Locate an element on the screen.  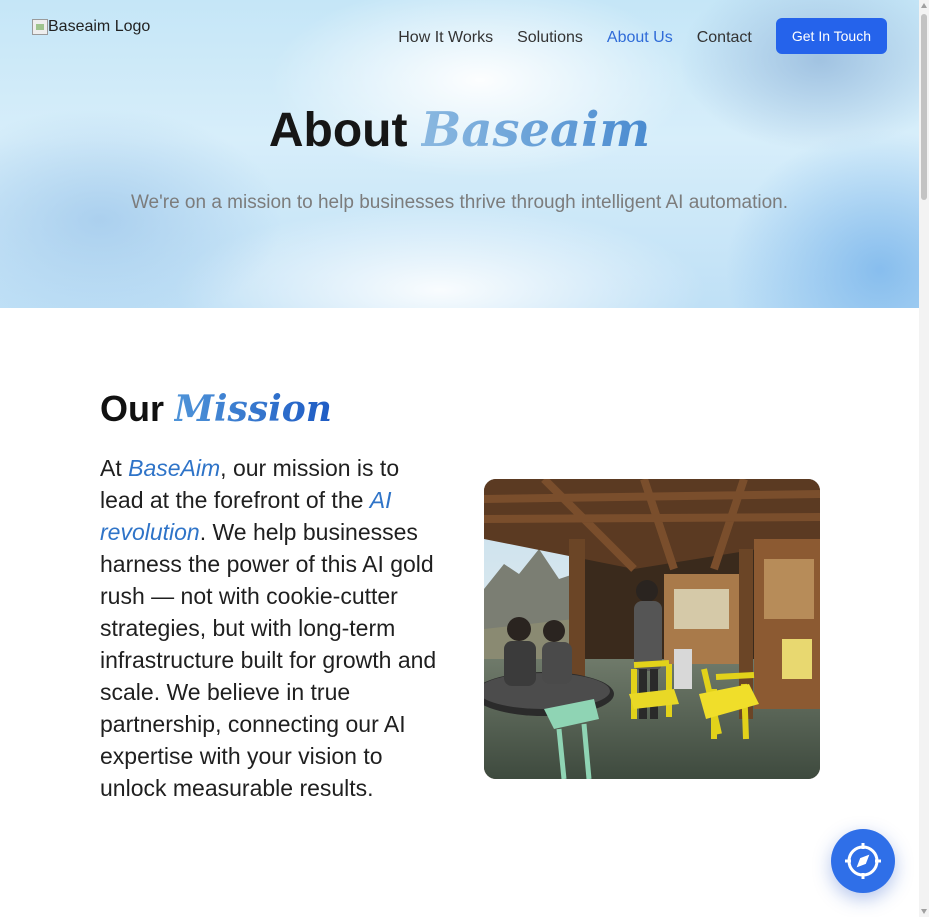
scroll-down-arrow-icon is located at coordinates (924, 911).